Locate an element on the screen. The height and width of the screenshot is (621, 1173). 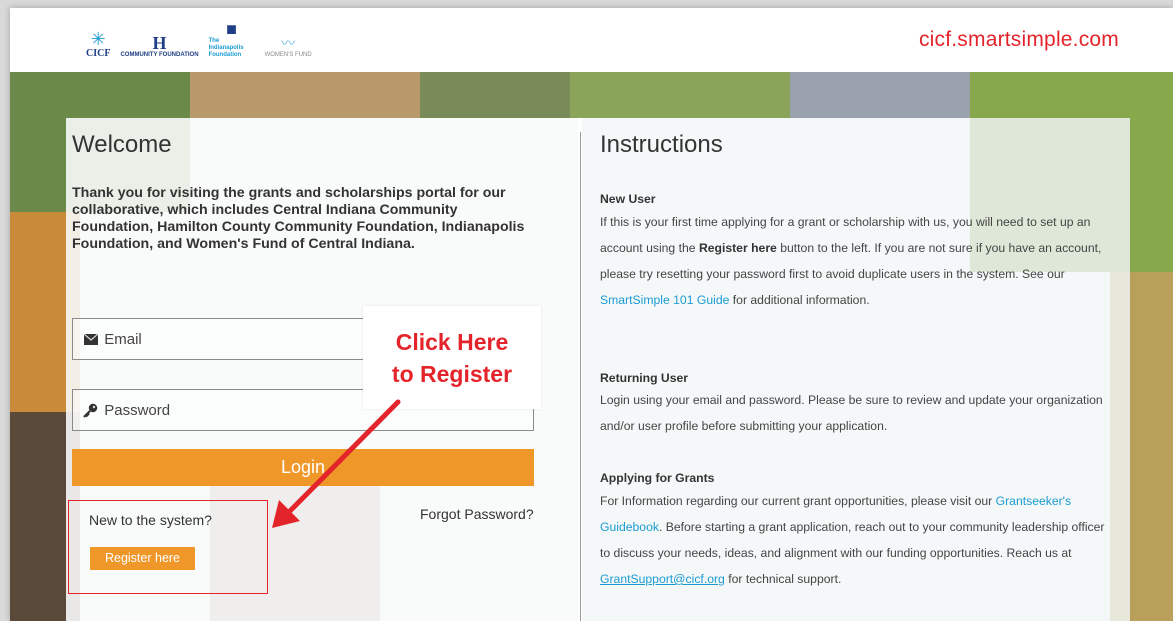
womens-fund-logo: 〰 WOMEN'S FUND is located at coordinates (288, 46).